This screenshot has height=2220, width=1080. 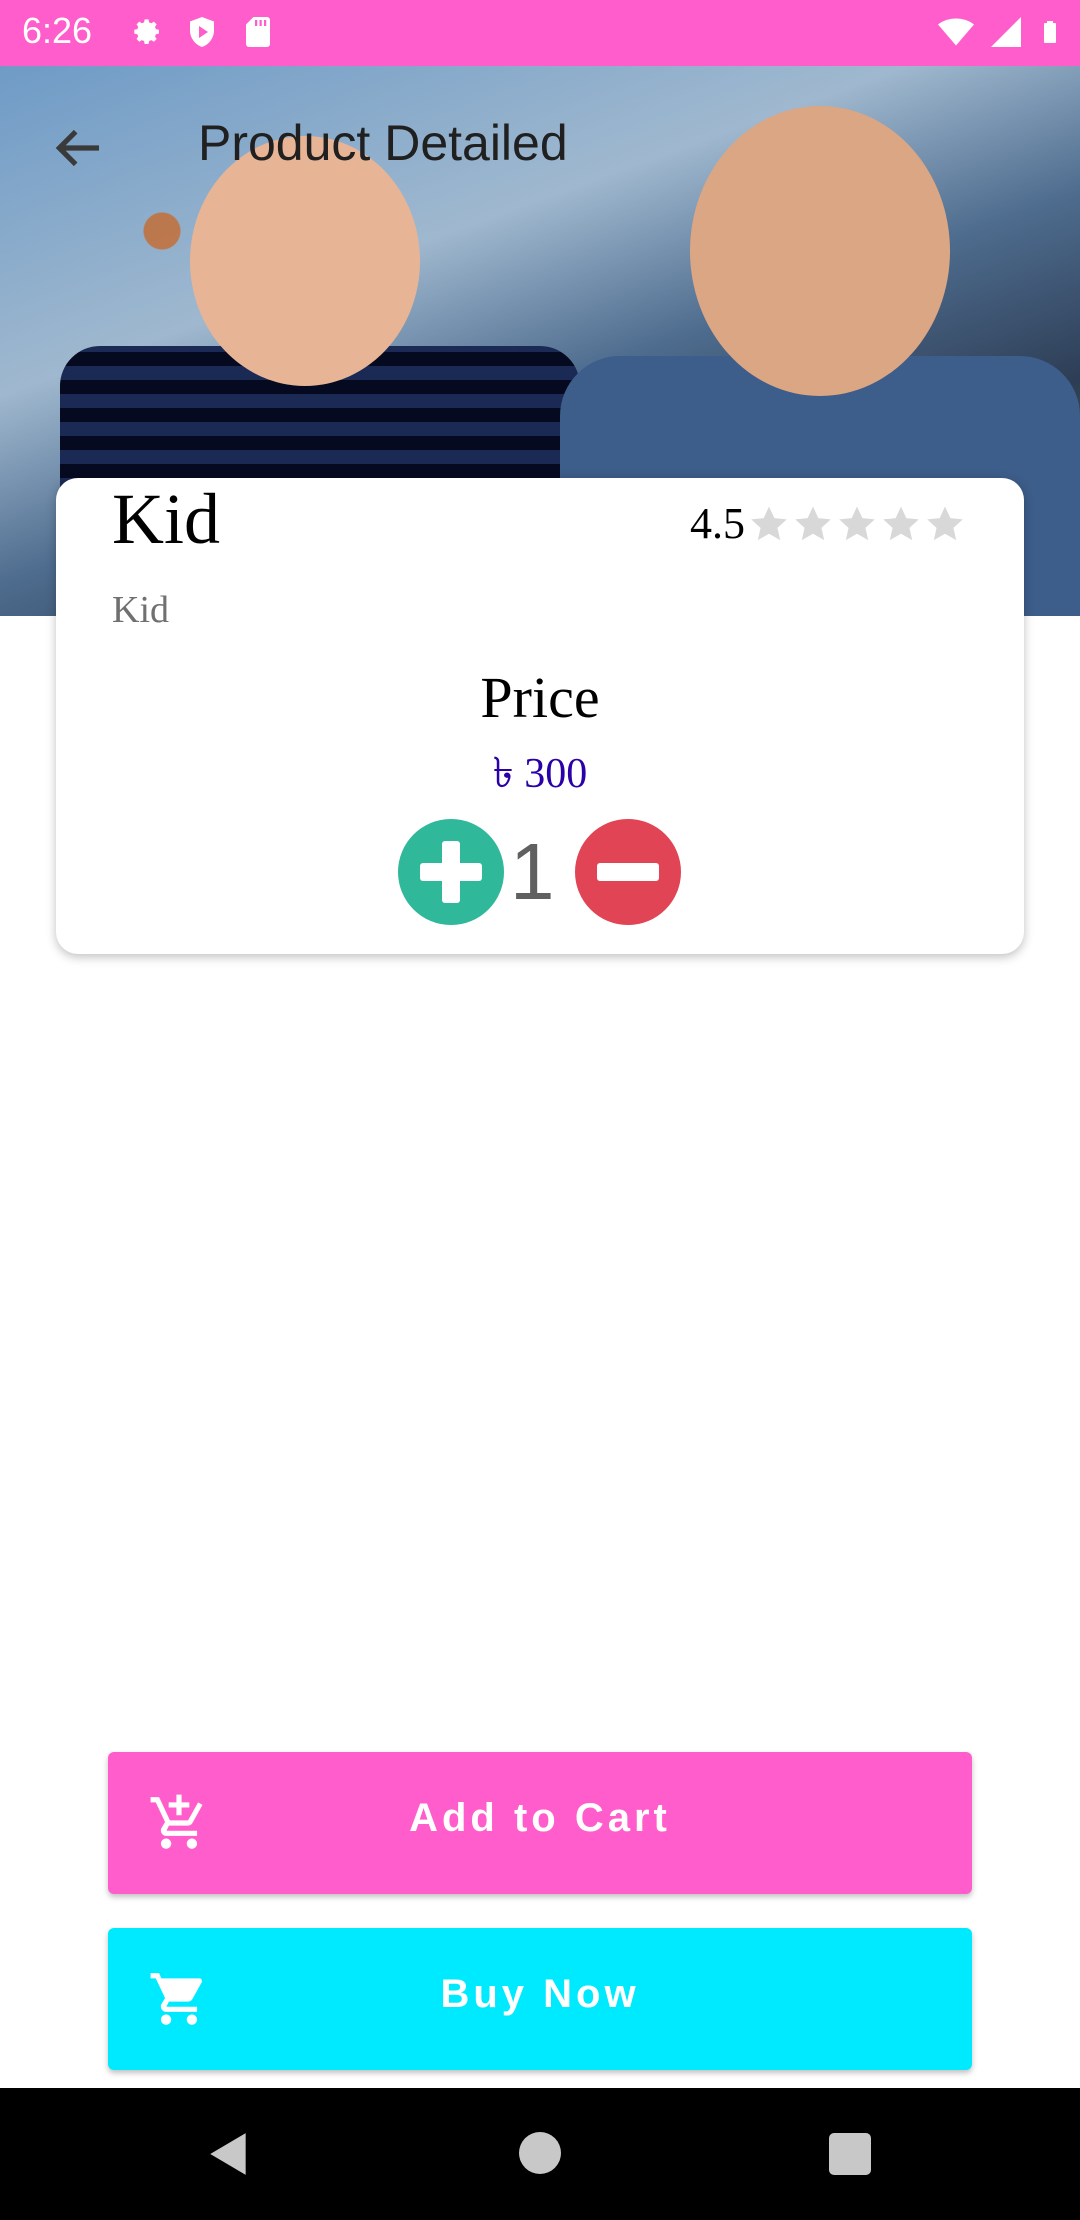 What do you see at coordinates (532, 871) in the screenshot?
I see `quantity-value: 1` at bounding box center [532, 871].